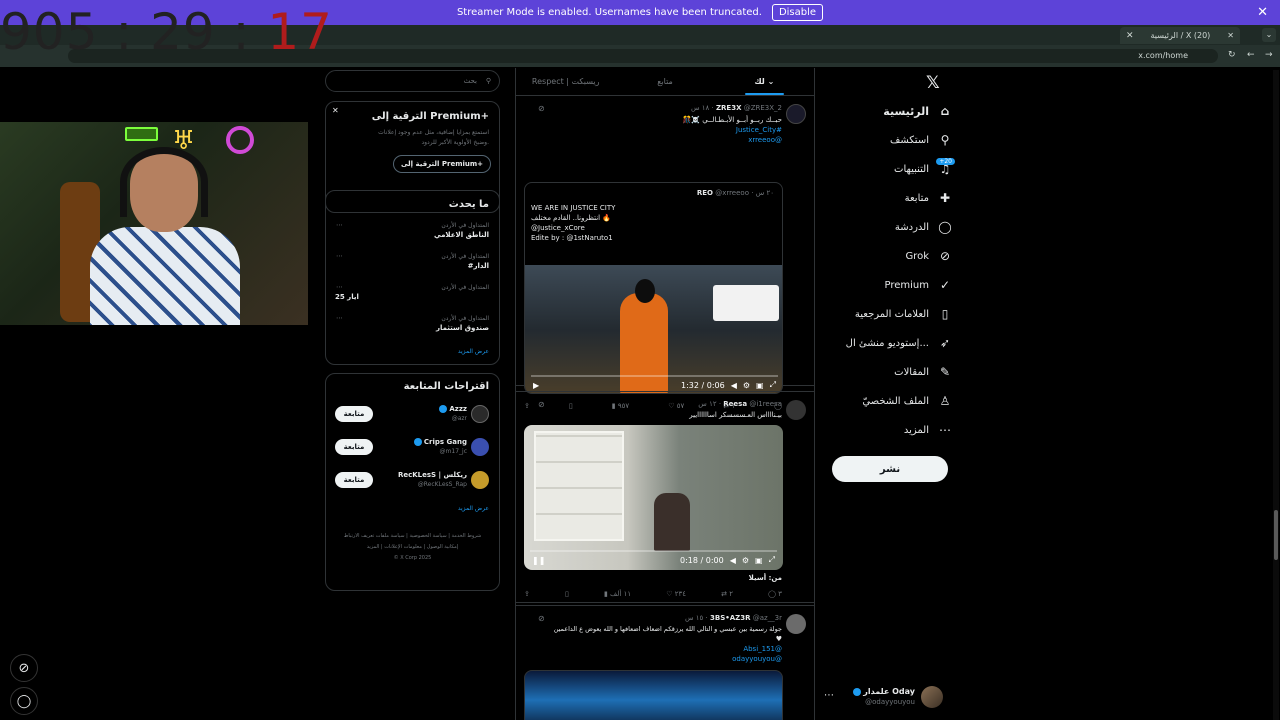 Image resolution: width=1280 pixels, height=720 pixels. Describe the element at coordinates (730, 618) in the screenshot. I see `tweet-author: 3BS•AZ3R` at that location.